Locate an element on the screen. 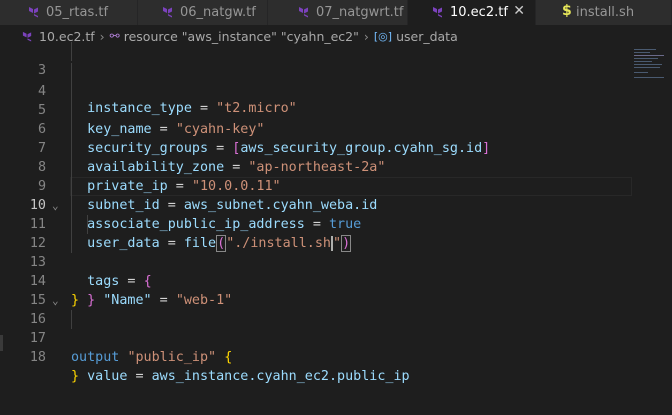  tab-07-natgwrt: 07_natgwrt.tf is located at coordinates (338, 12).